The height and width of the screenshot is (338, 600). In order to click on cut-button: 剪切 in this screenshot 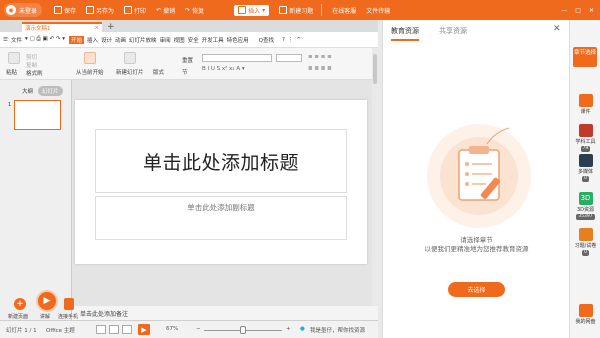, I will do `click(31, 57)`.